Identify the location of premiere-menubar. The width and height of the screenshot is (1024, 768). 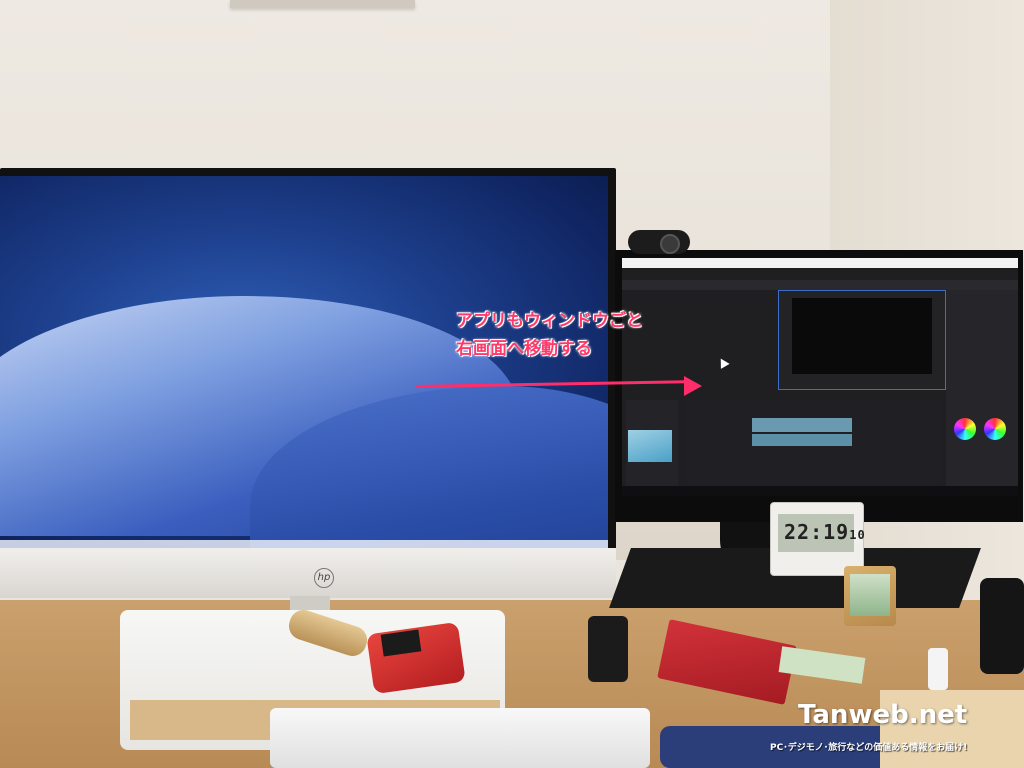
(820, 263).